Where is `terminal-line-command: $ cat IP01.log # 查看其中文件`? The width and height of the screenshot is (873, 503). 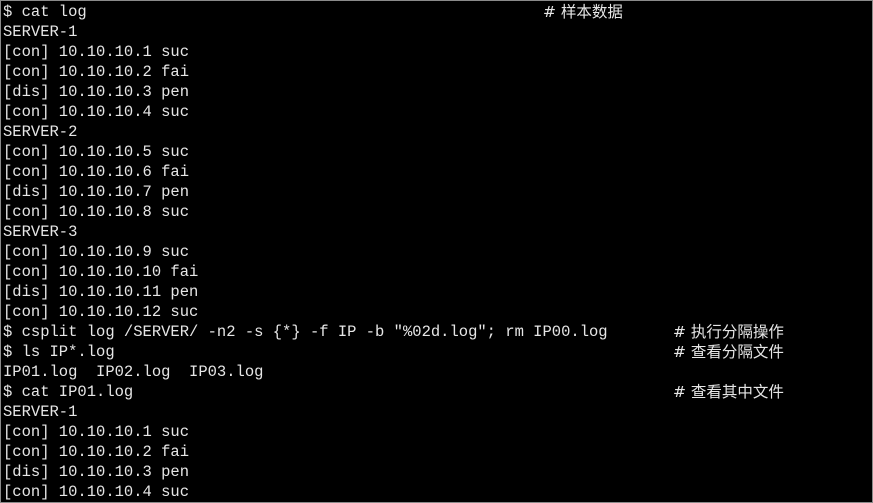 terminal-line-command: $ cat IP01.log # 查看其中文件 is located at coordinates (437, 392).